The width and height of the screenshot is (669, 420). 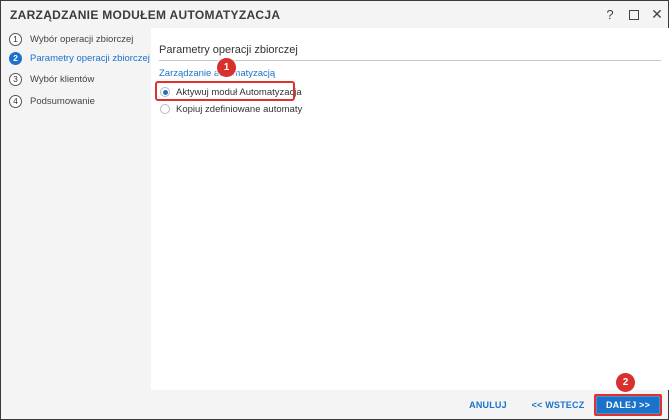 I want to click on maximize-icon, so click(x=634, y=14).